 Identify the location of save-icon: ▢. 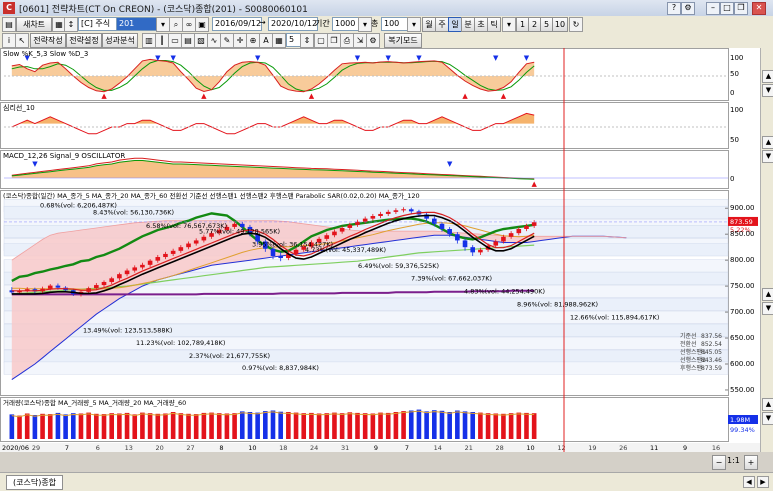
(321, 40).